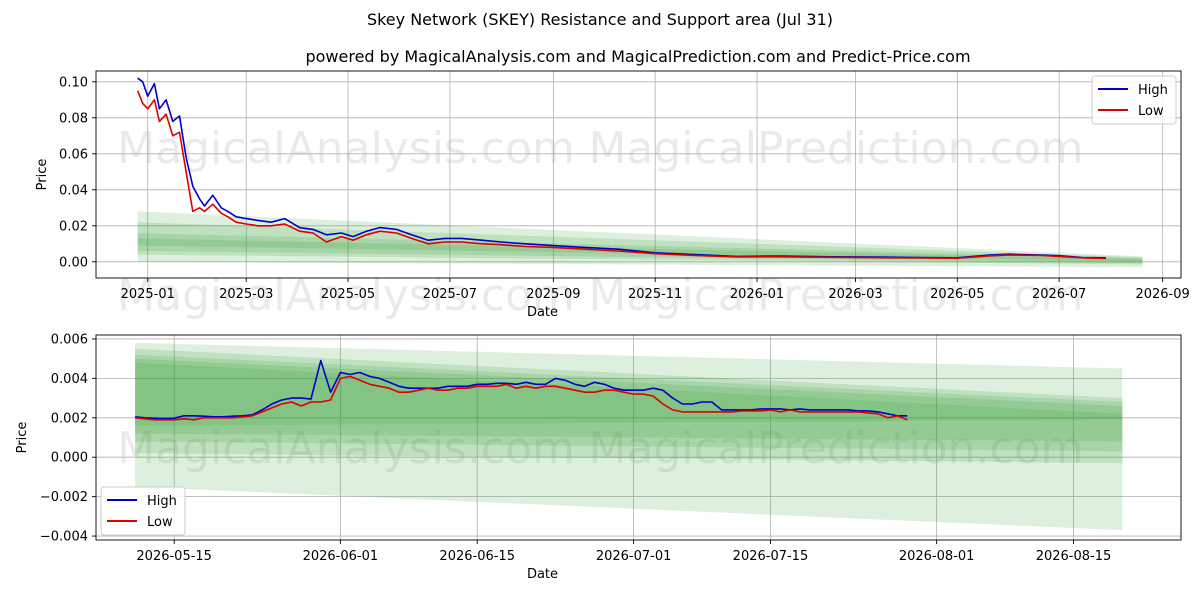 This screenshot has width=1200, height=600. What do you see at coordinates (1074, 556) in the screenshot?
I see `x-tick-label: 2026-08-15` at bounding box center [1074, 556].